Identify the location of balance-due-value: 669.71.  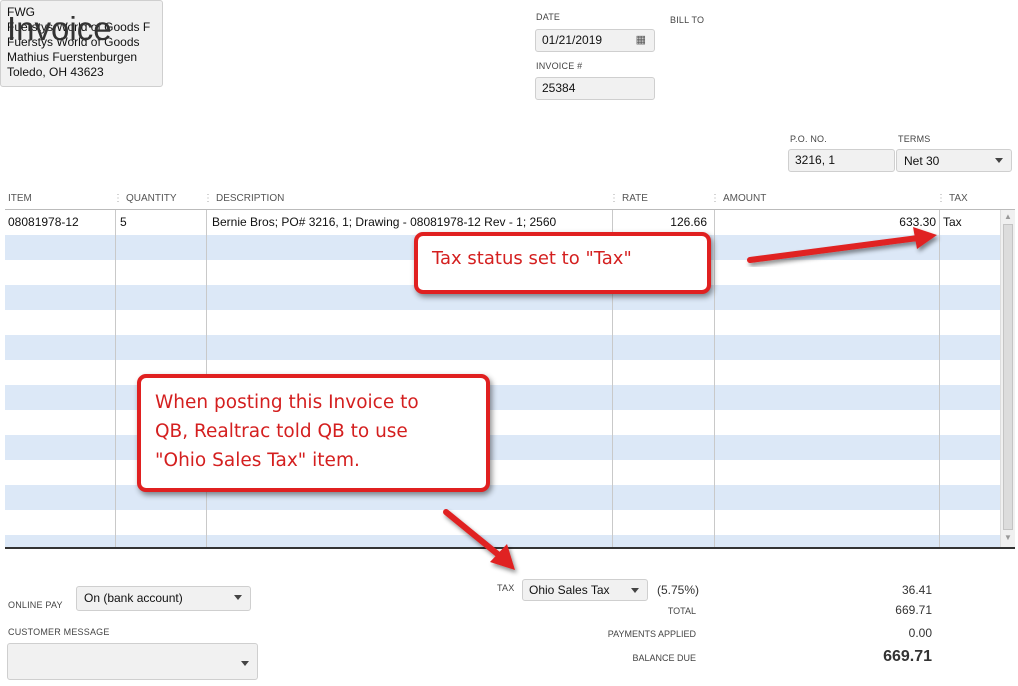
(907, 656).